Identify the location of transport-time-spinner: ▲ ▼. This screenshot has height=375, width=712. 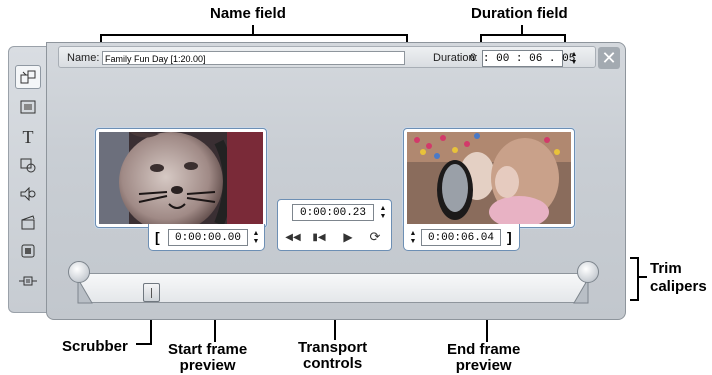
(383, 212).